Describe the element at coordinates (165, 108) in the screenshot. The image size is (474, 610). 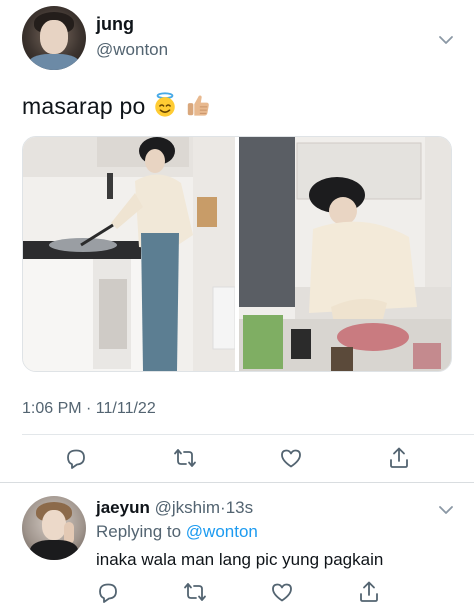
I see `smiling-face-with-halo-icon` at that location.